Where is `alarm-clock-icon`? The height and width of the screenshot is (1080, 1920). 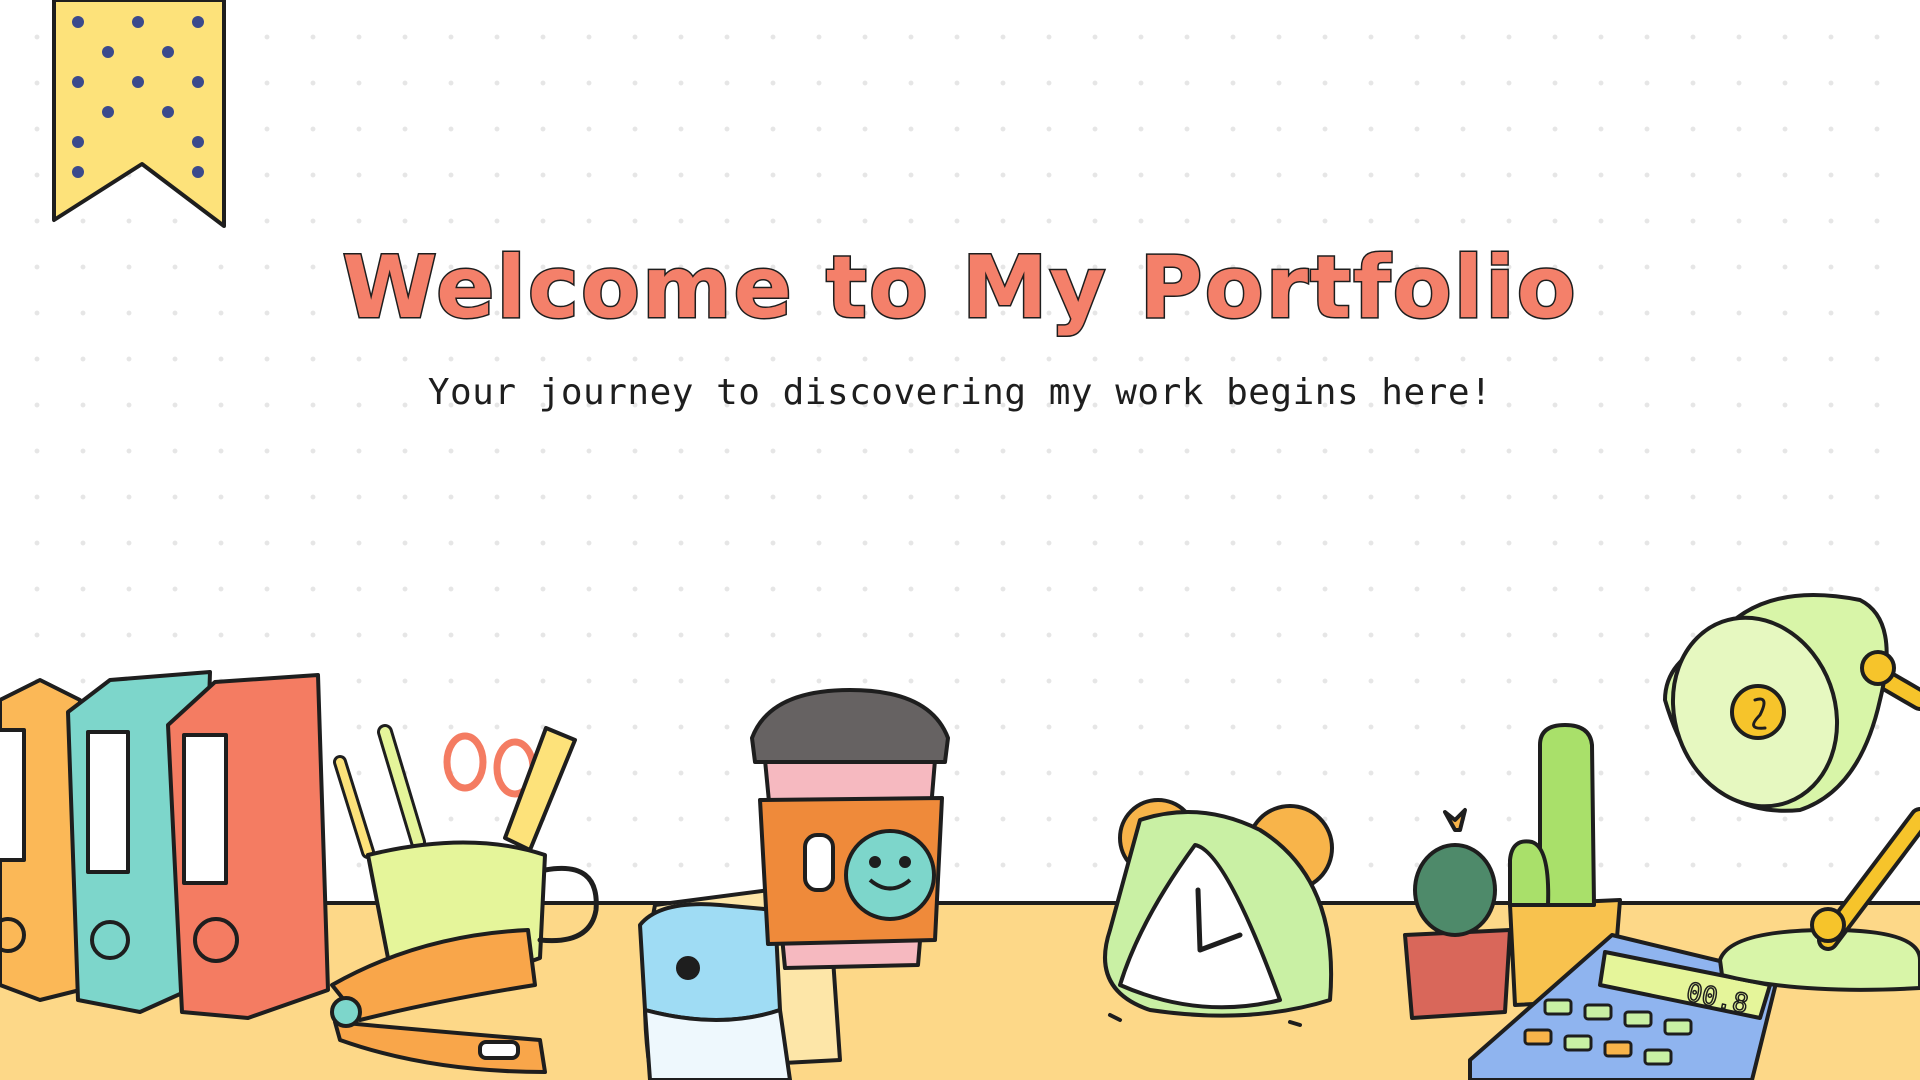 alarm-clock-icon is located at coordinates (1218, 912).